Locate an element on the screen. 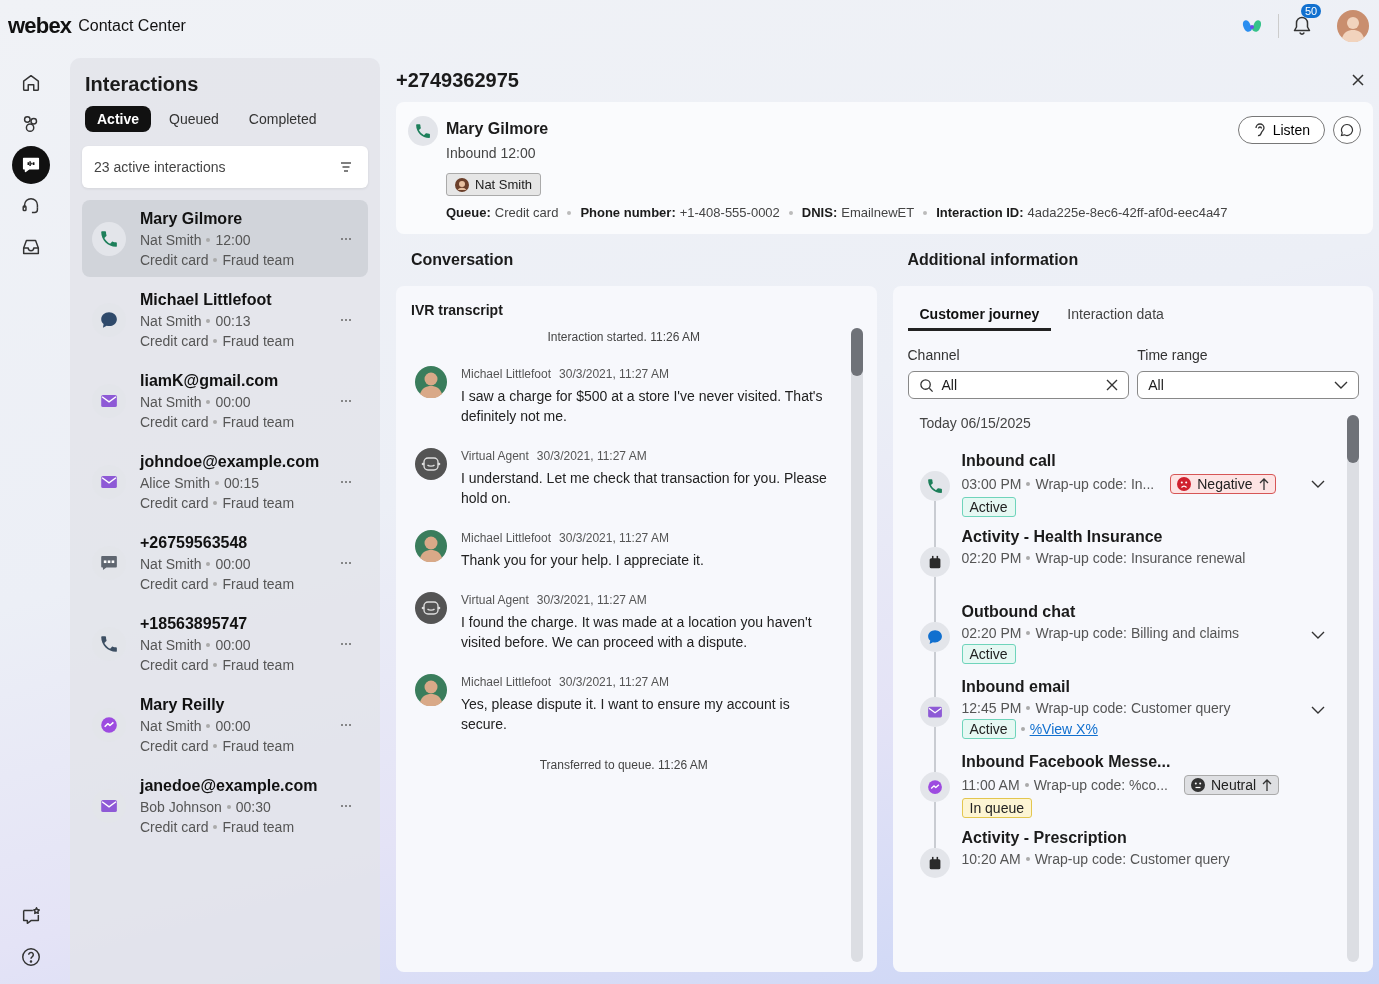  person-avatar is located at coordinates (431, 690).